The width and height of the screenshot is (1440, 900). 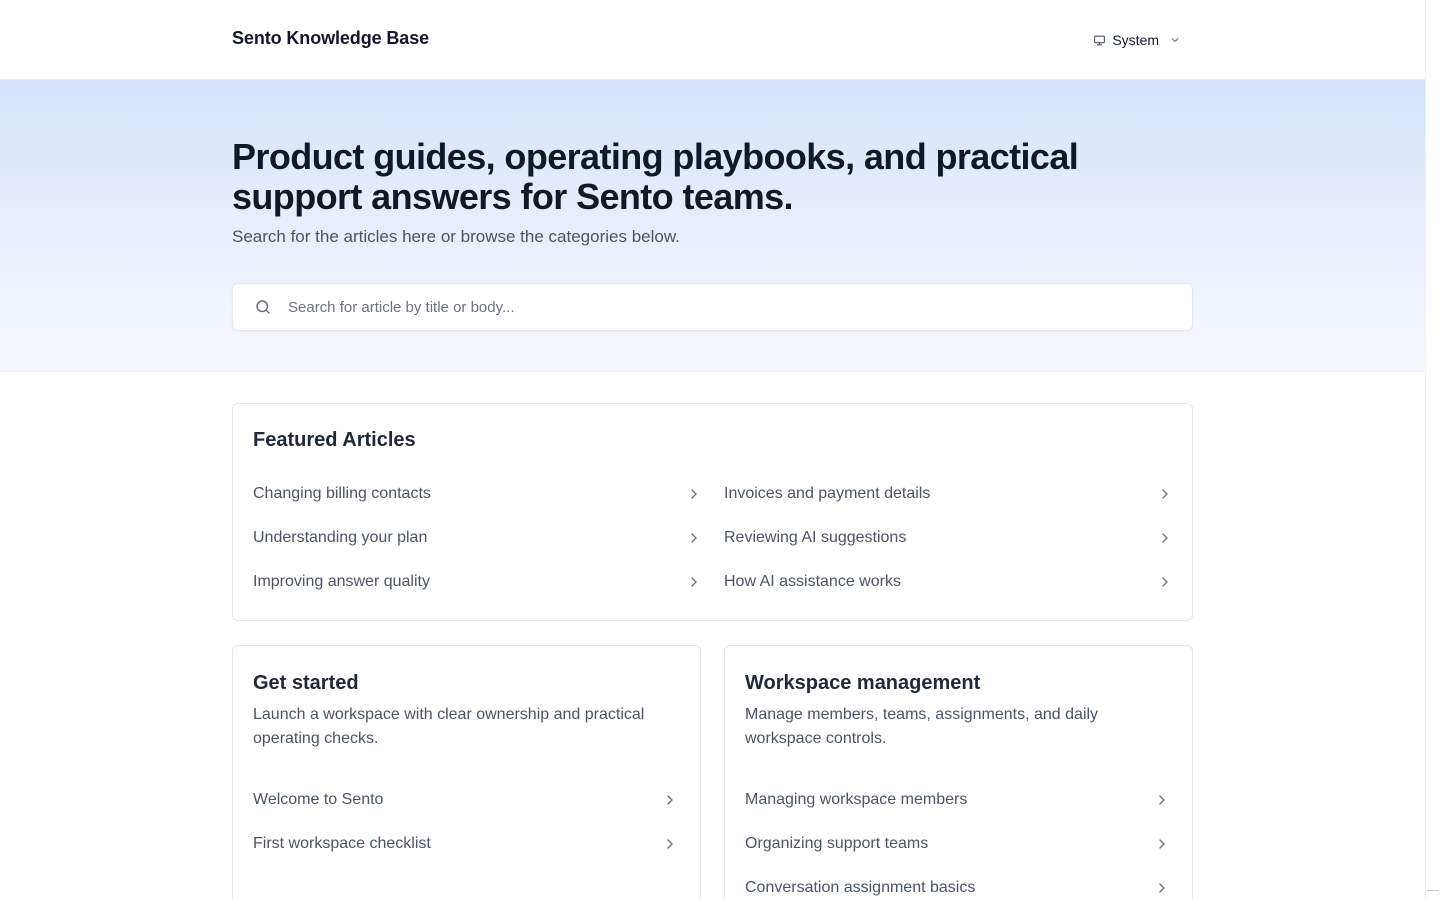 What do you see at coordinates (1099, 40) in the screenshot?
I see `monitor-icon` at bounding box center [1099, 40].